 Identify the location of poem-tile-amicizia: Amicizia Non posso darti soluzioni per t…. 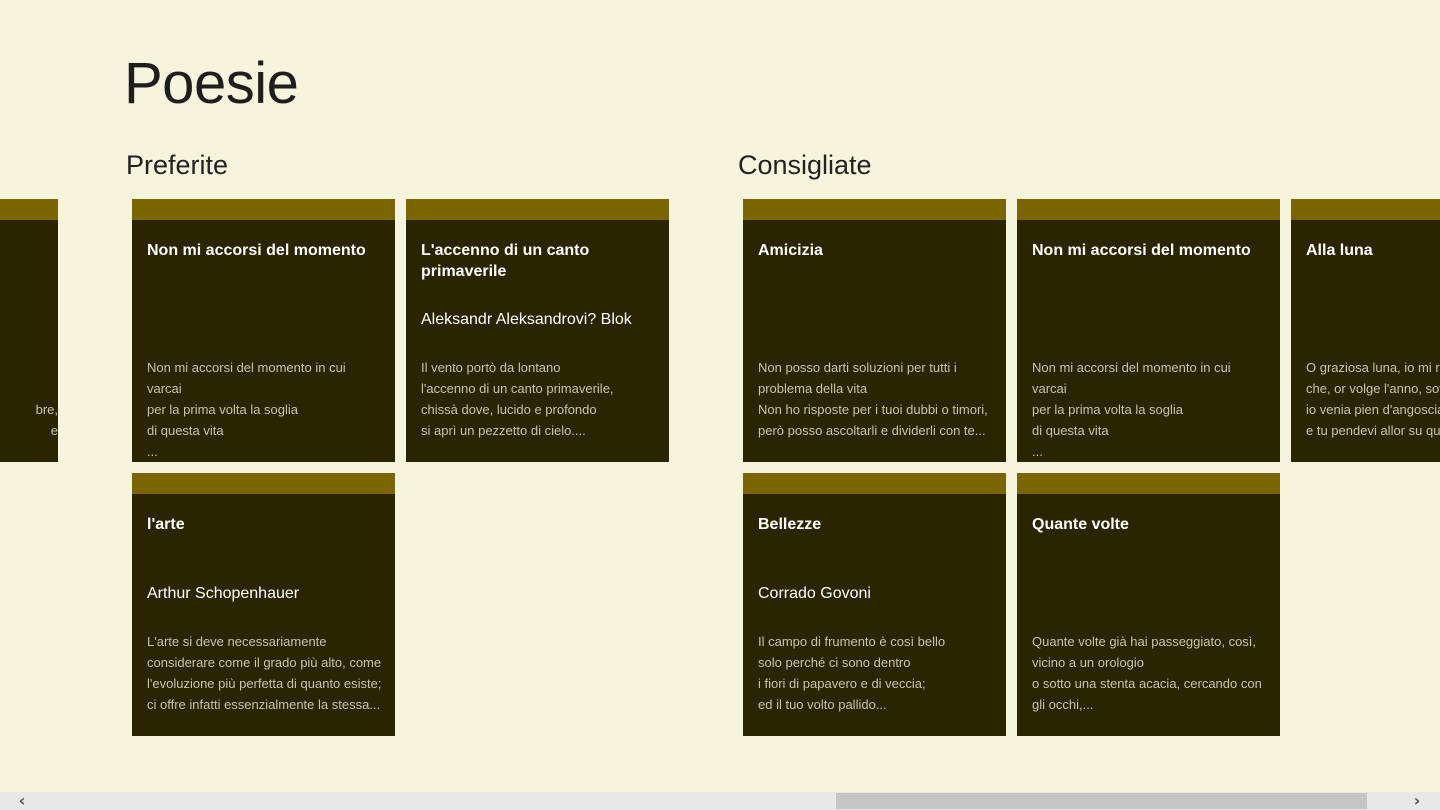
(874, 330).